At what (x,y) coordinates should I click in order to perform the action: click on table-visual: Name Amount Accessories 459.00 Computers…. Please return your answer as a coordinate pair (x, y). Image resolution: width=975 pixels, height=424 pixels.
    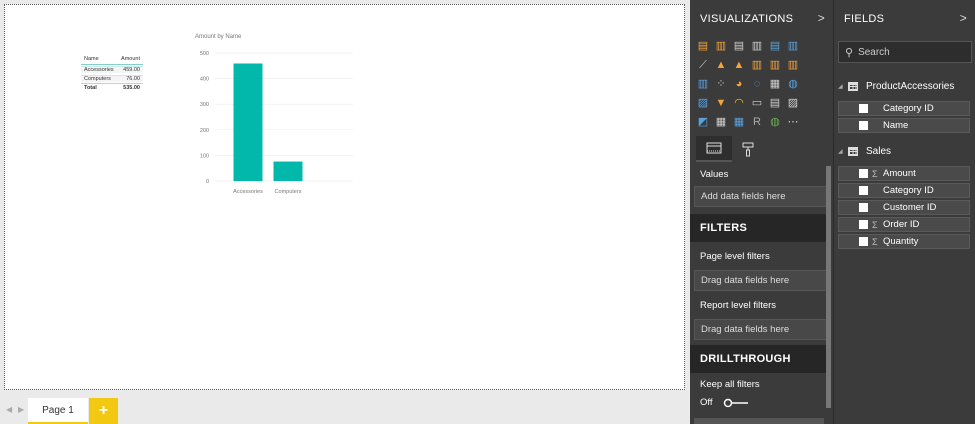
    Looking at the image, I should click on (112, 72).